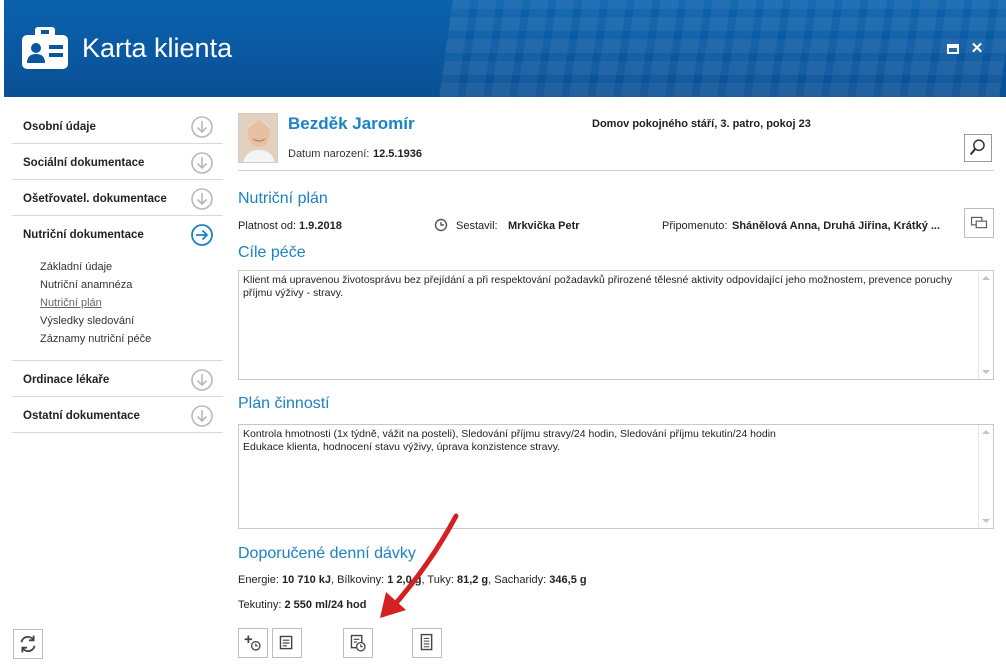  Describe the element at coordinates (66, 380) in the screenshot. I see `sidebar-item-label: Ordinace lékaře` at that location.